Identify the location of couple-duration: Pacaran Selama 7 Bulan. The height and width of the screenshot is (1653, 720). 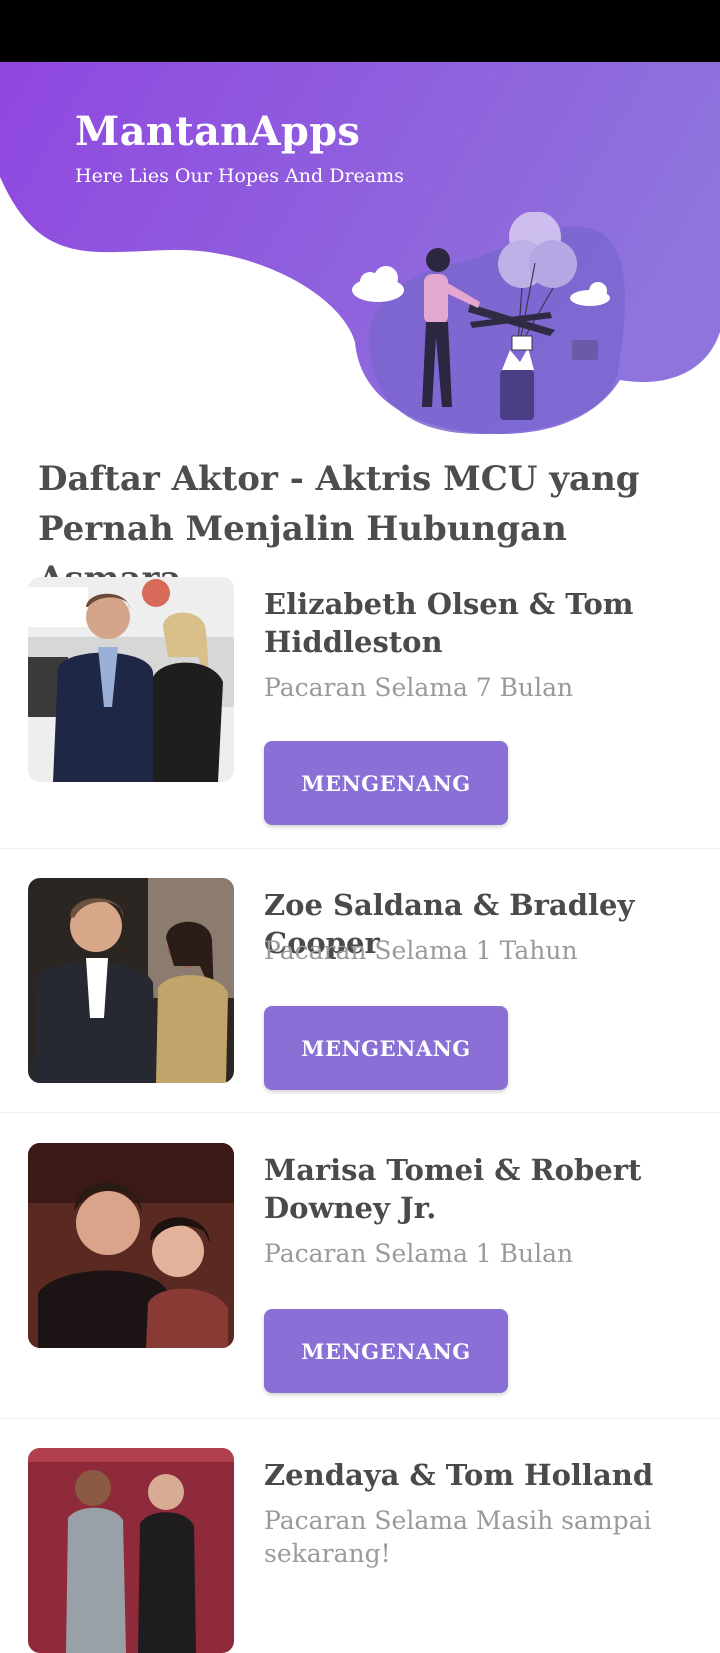
(419, 687).